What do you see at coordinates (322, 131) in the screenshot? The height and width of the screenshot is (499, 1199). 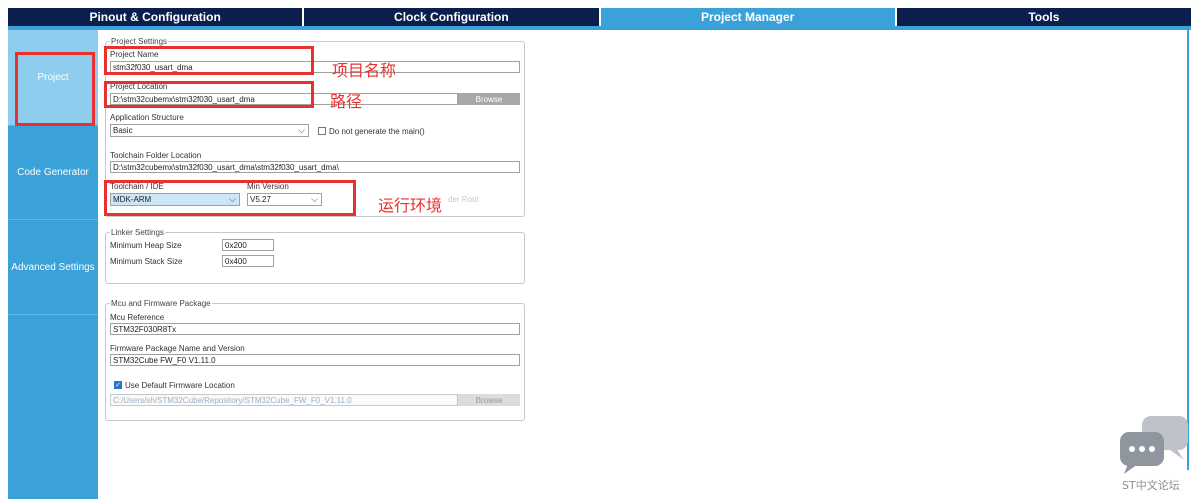 I see `no-main-checkbox` at bounding box center [322, 131].